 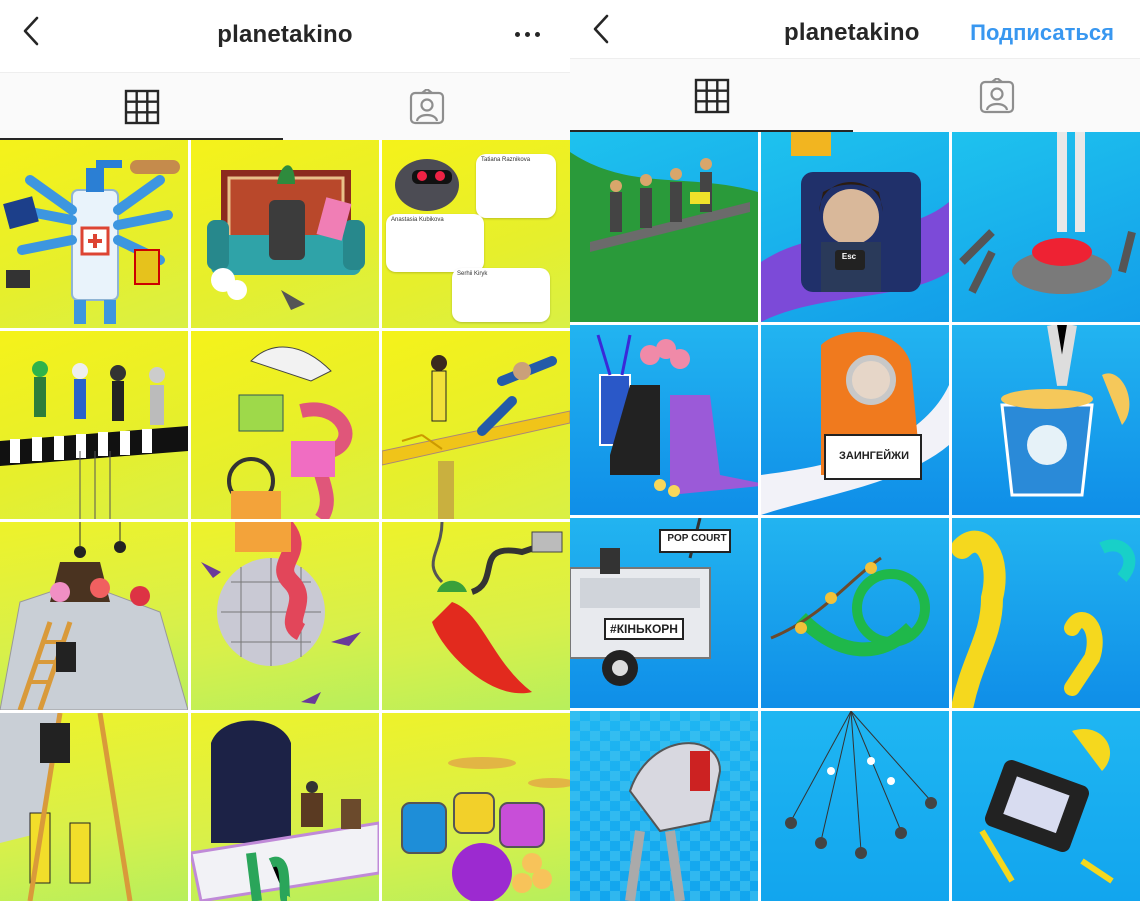 What do you see at coordinates (664, 227) in the screenshot?
I see `post-workers-on-beam` at bounding box center [664, 227].